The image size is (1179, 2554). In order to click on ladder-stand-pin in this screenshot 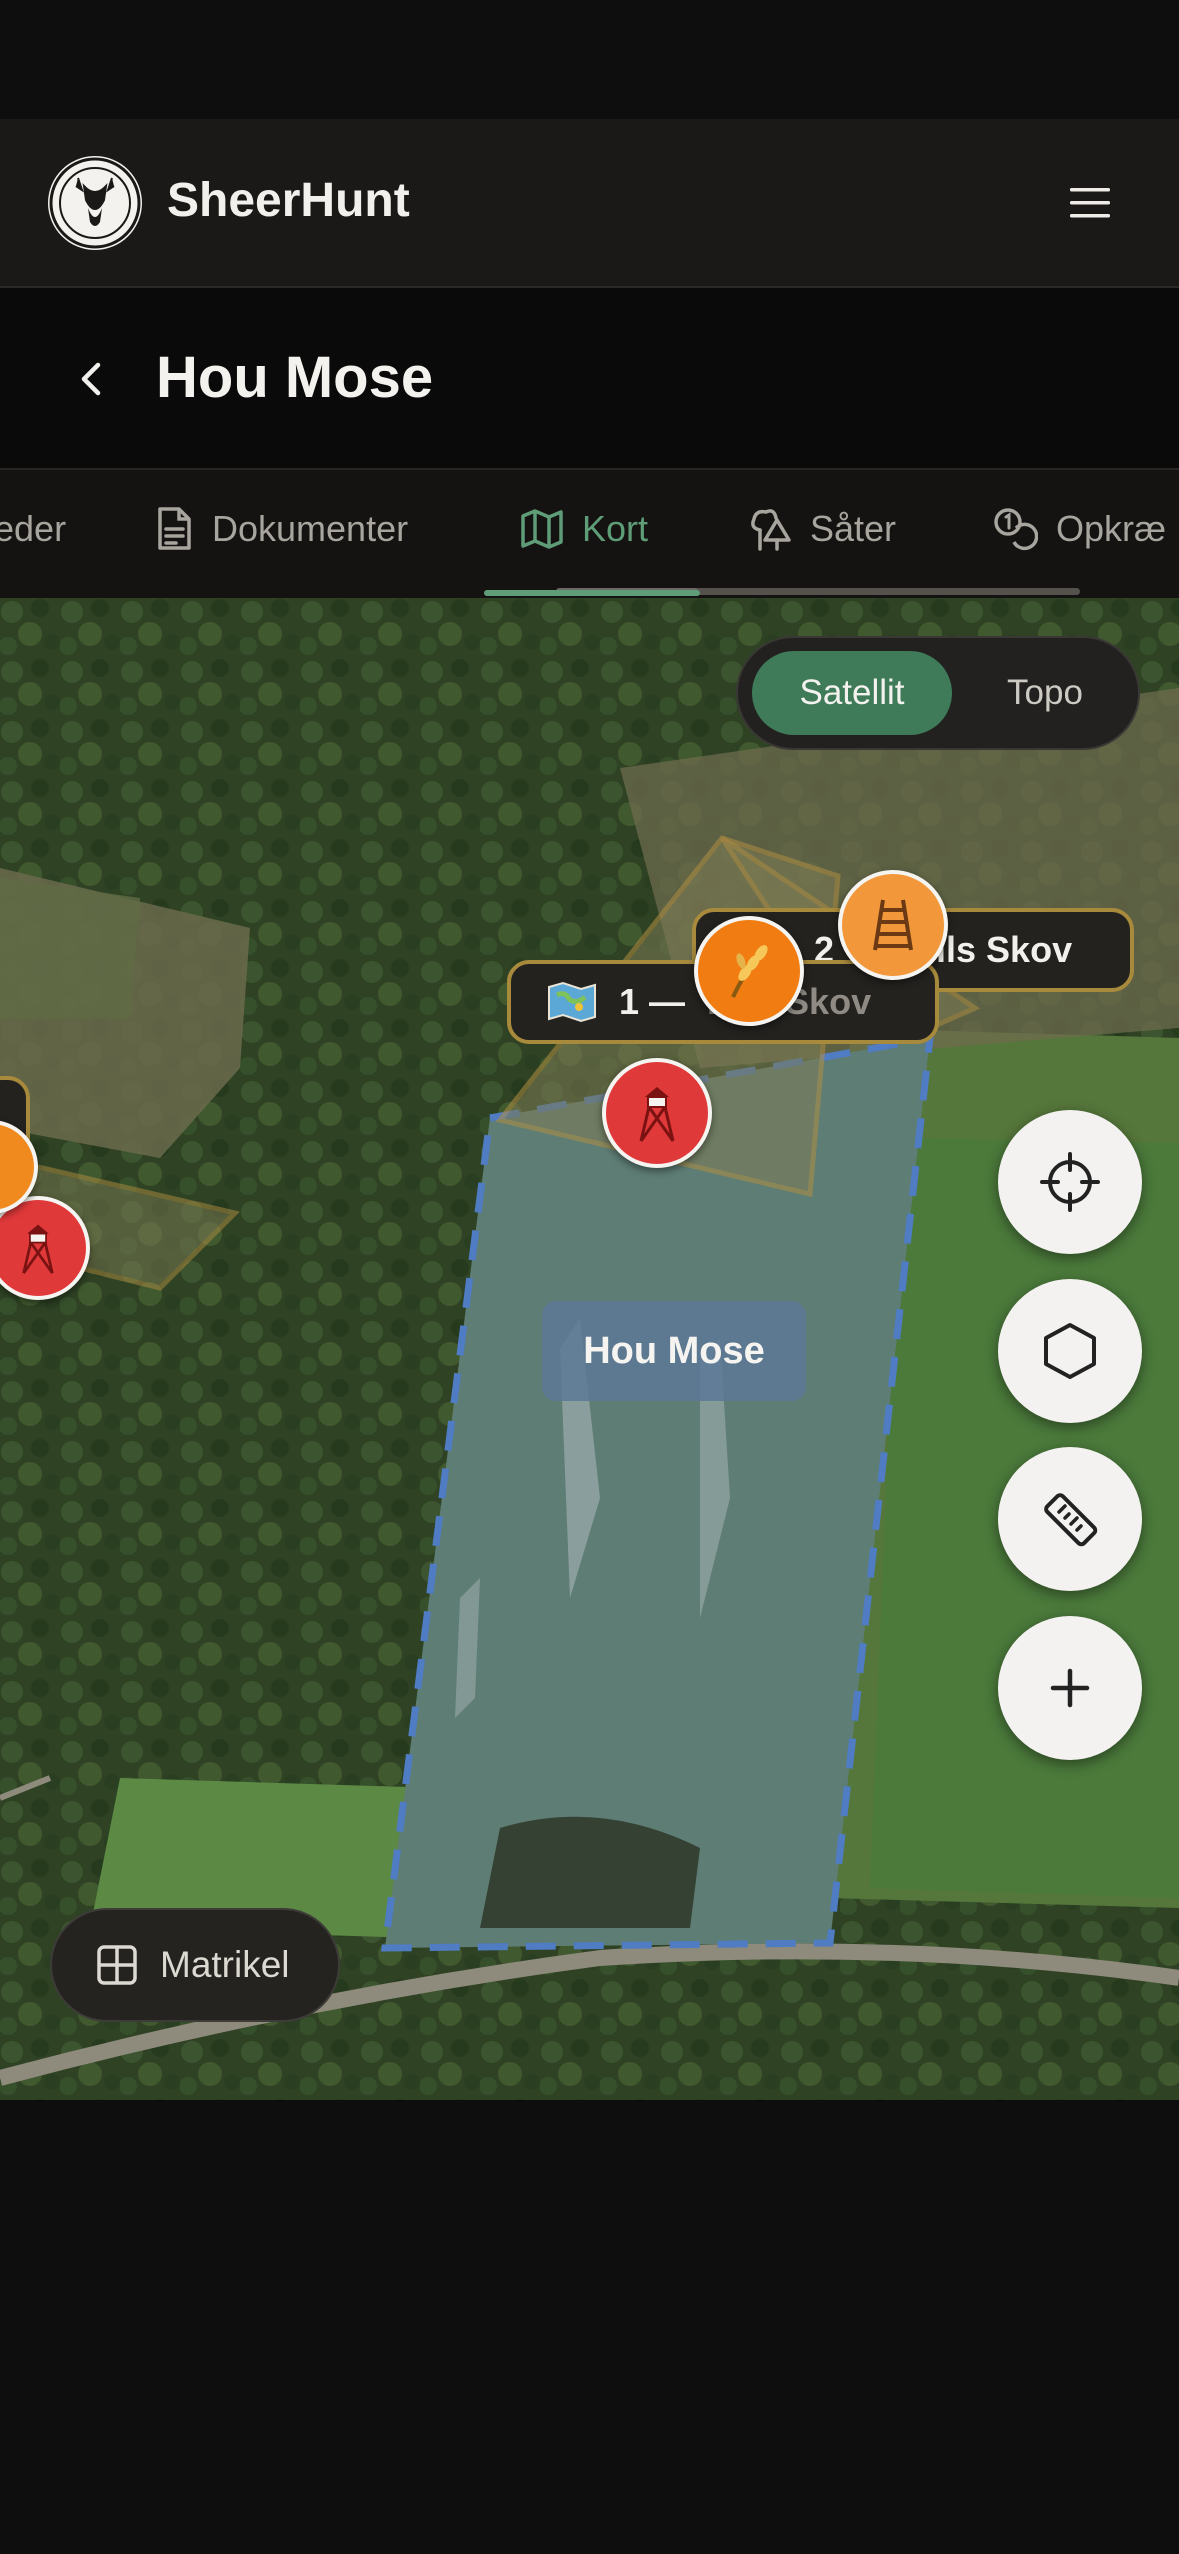, I will do `click(893, 925)`.